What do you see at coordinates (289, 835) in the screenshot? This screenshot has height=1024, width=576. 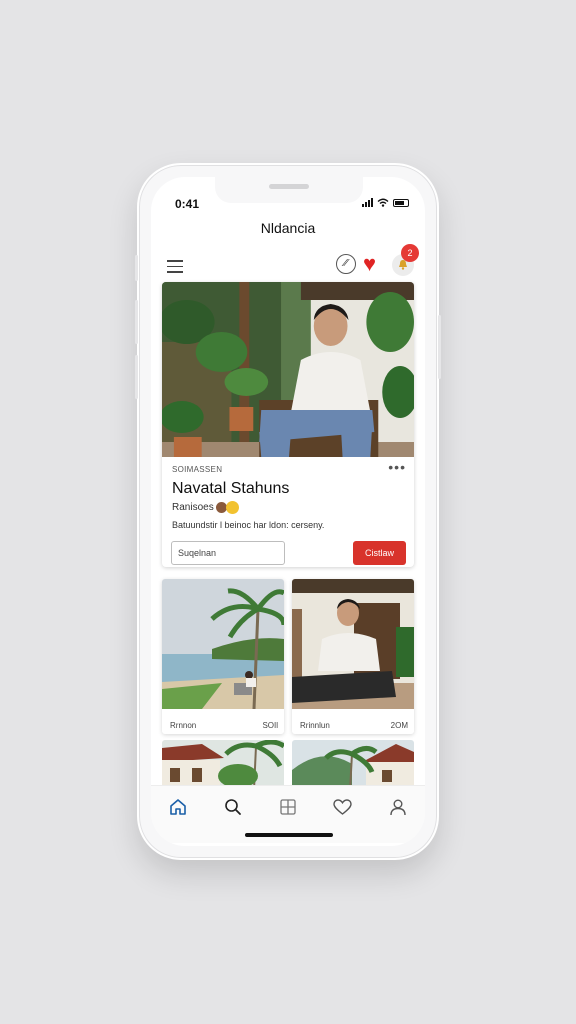 I see `home-indicator` at bounding box center [289, 835].